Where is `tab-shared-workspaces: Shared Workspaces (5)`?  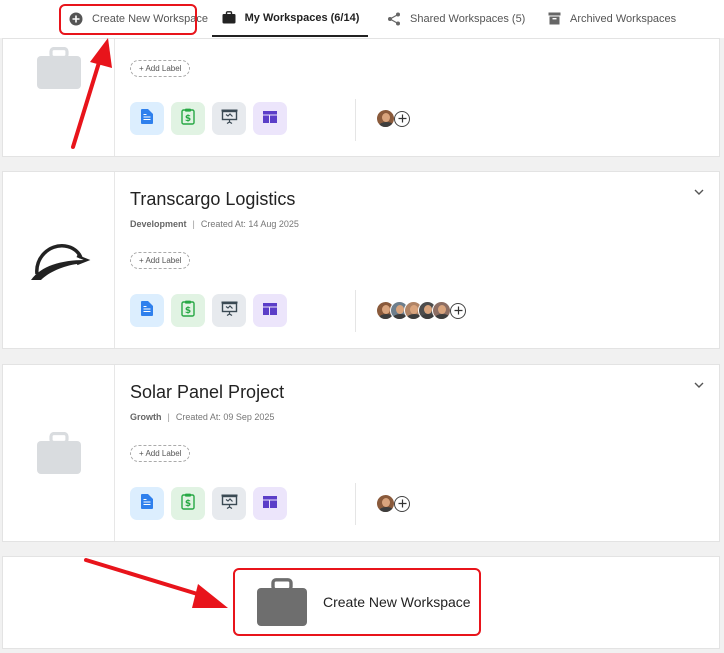
tab-shared-workspaces: Shared Workspaces (5) is located at coordinates (455, 18).